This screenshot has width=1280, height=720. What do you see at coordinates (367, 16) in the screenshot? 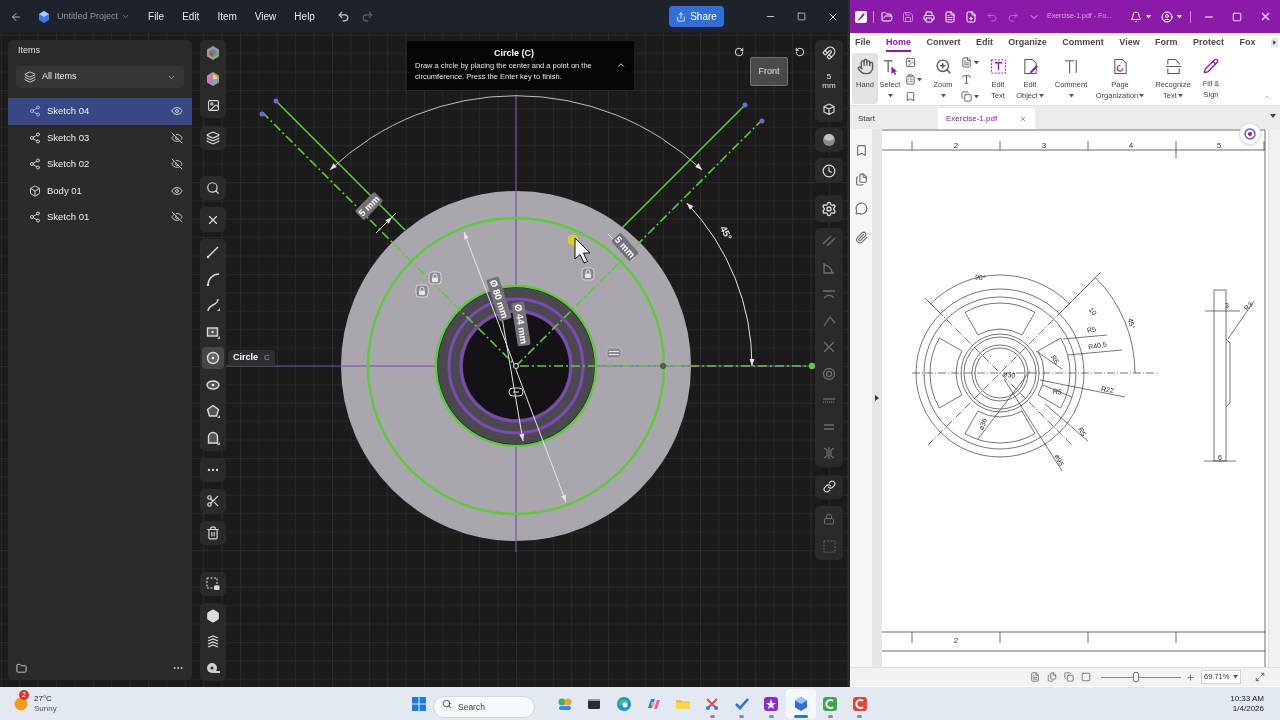
I see `redo-icon` at bounding box center [367, 16].